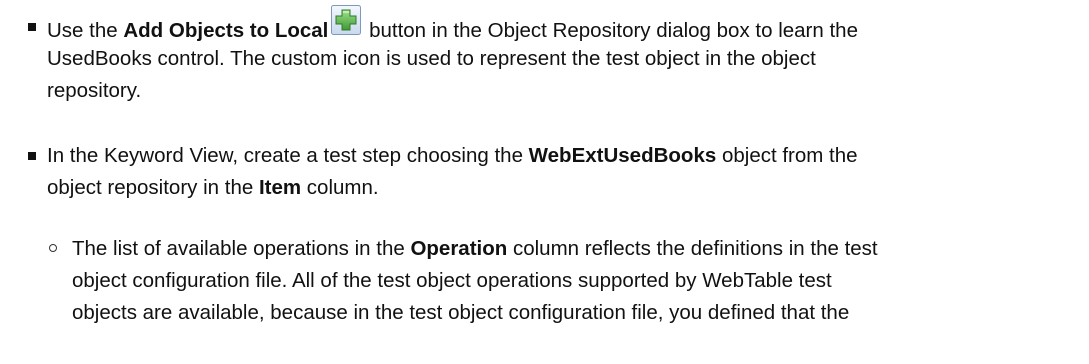  What do you see at coordinates (459, 248) in the screenshot?
I see `bold-run-operation: Operation` at bounding box center [459, 248].